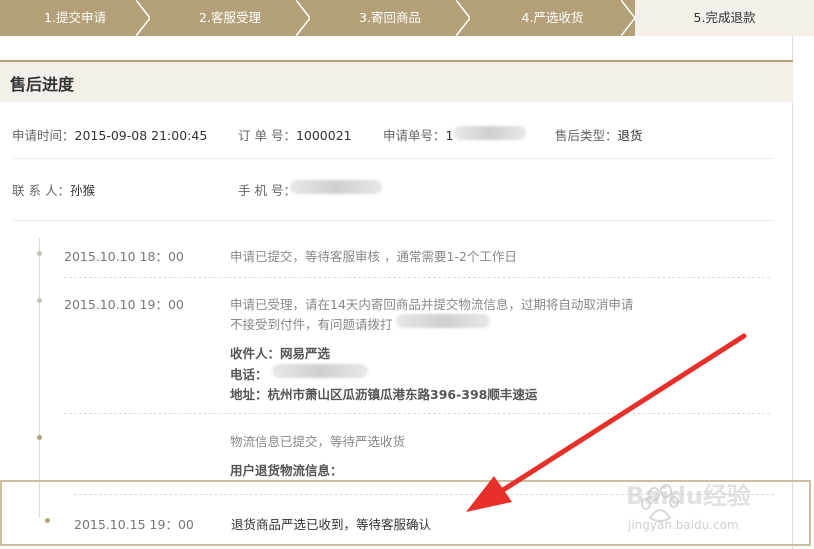  What do you see at coordinates (683, 525) in the screenshot?
I see `watermark-url: jingyan.baidu.com` at bounding box center [683, 525].